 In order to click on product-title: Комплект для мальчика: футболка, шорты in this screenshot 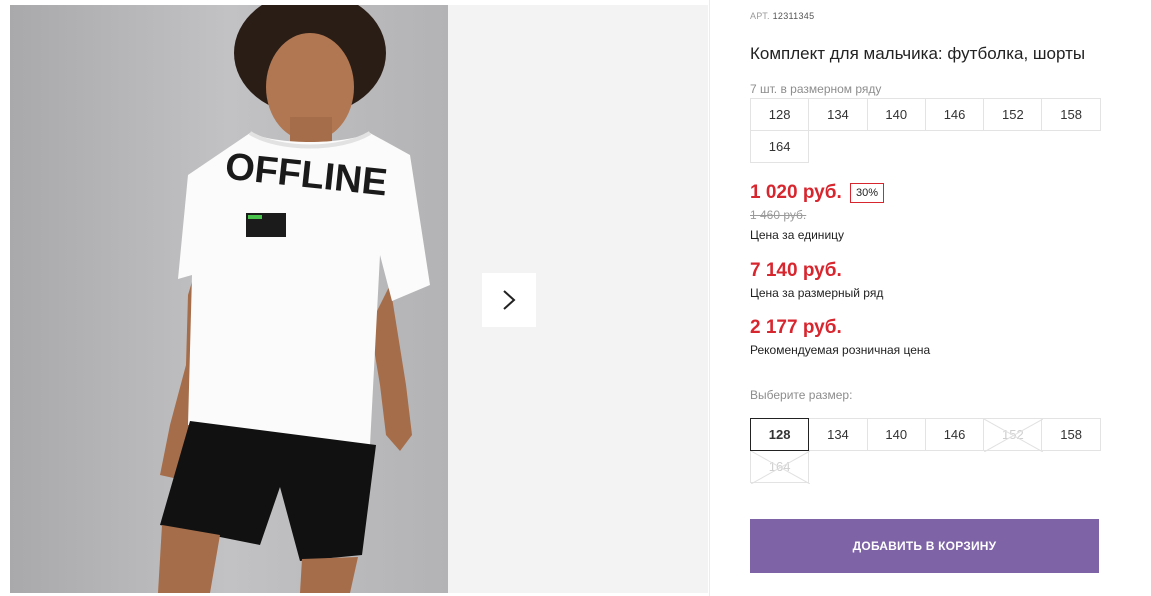, I will do `click(918, 53)`.